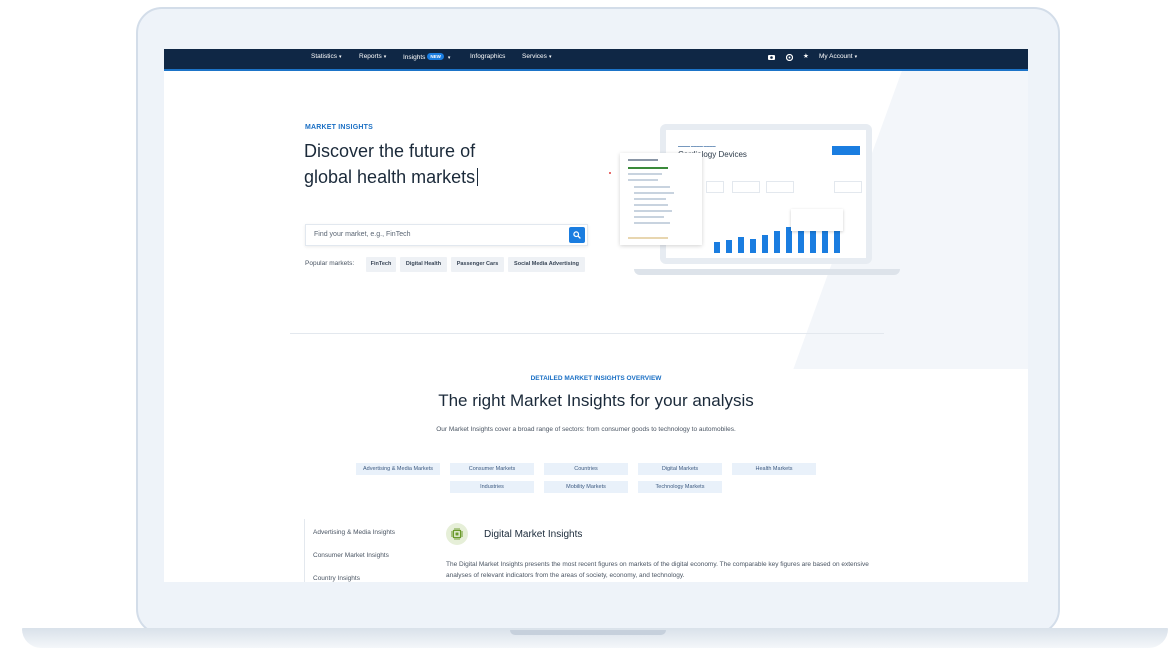 This screenshot has width=1176, height=649. What do you see at coordinates (362, 234) in the screenshot?
I see `search-input: Find your market, e.g., FinTech` at bounding box center [362, 234].